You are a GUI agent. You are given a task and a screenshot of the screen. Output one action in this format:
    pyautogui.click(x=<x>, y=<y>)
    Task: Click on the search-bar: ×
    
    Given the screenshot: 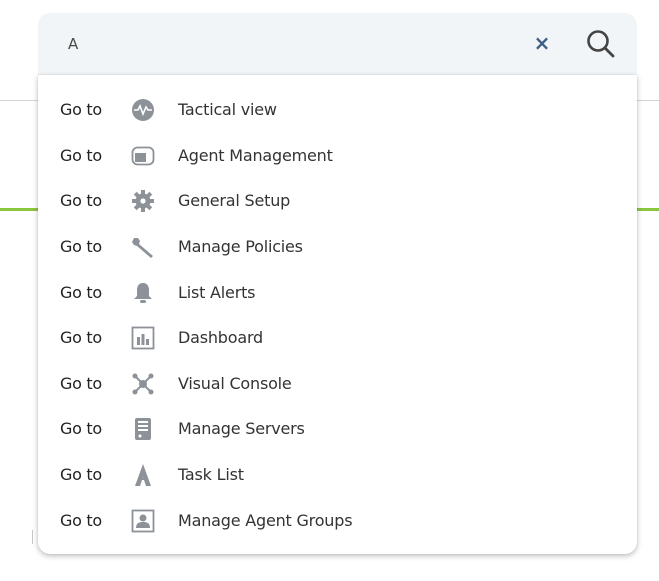 What is the action you would take?
    pyautogui.click(x=337, y=44)
    